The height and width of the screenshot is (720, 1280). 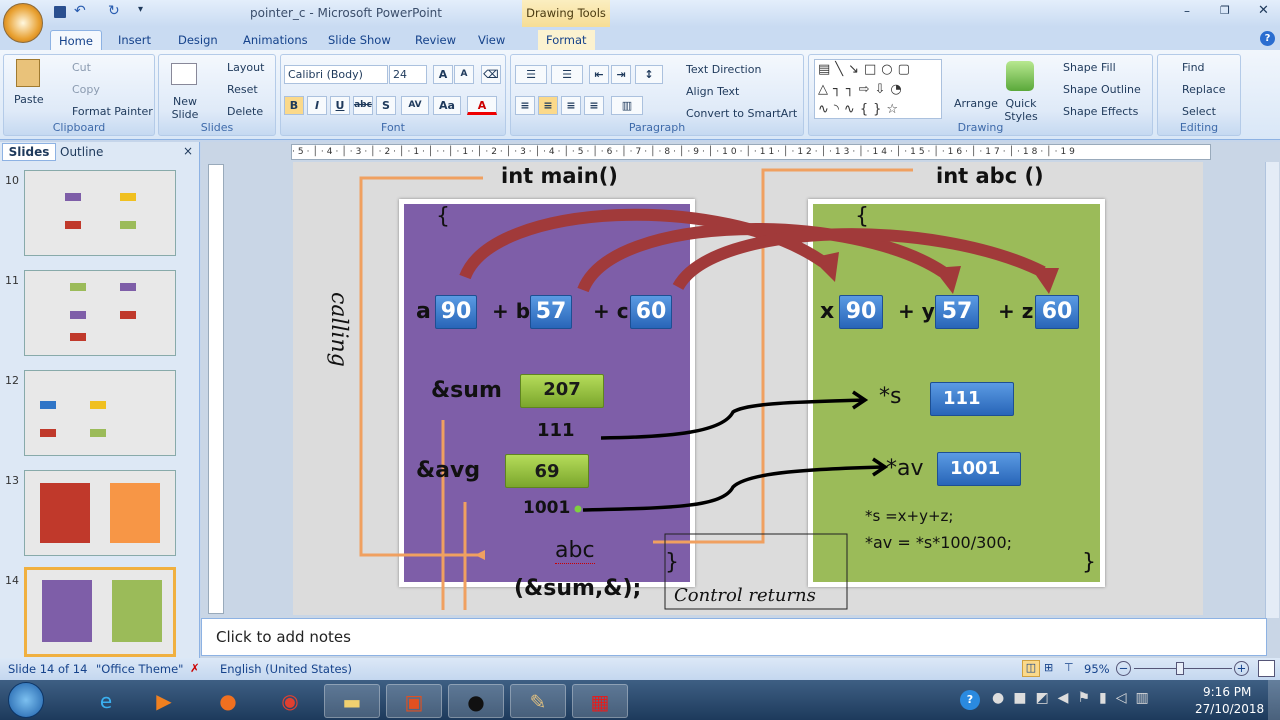 I want to click on zoom-in-button: +, so click(x=1241, y=668).